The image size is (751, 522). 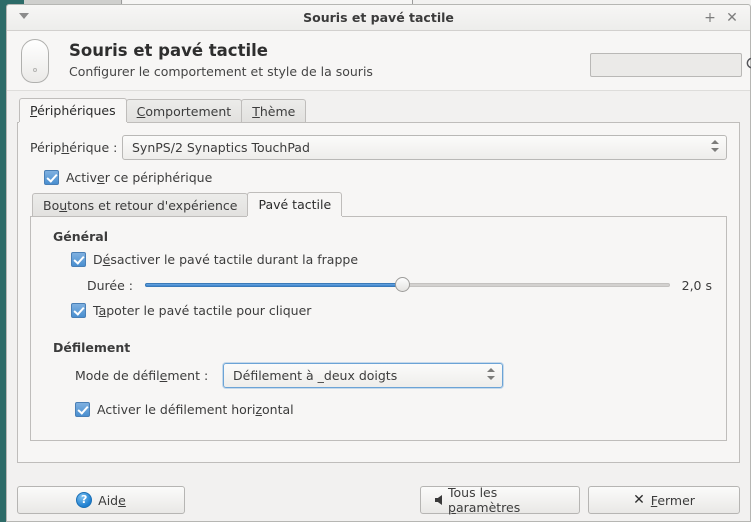 What do you see at coordinates (84, 500) in the screenshot?
I see `help-icon: ?` at bounding box center [84, 500].